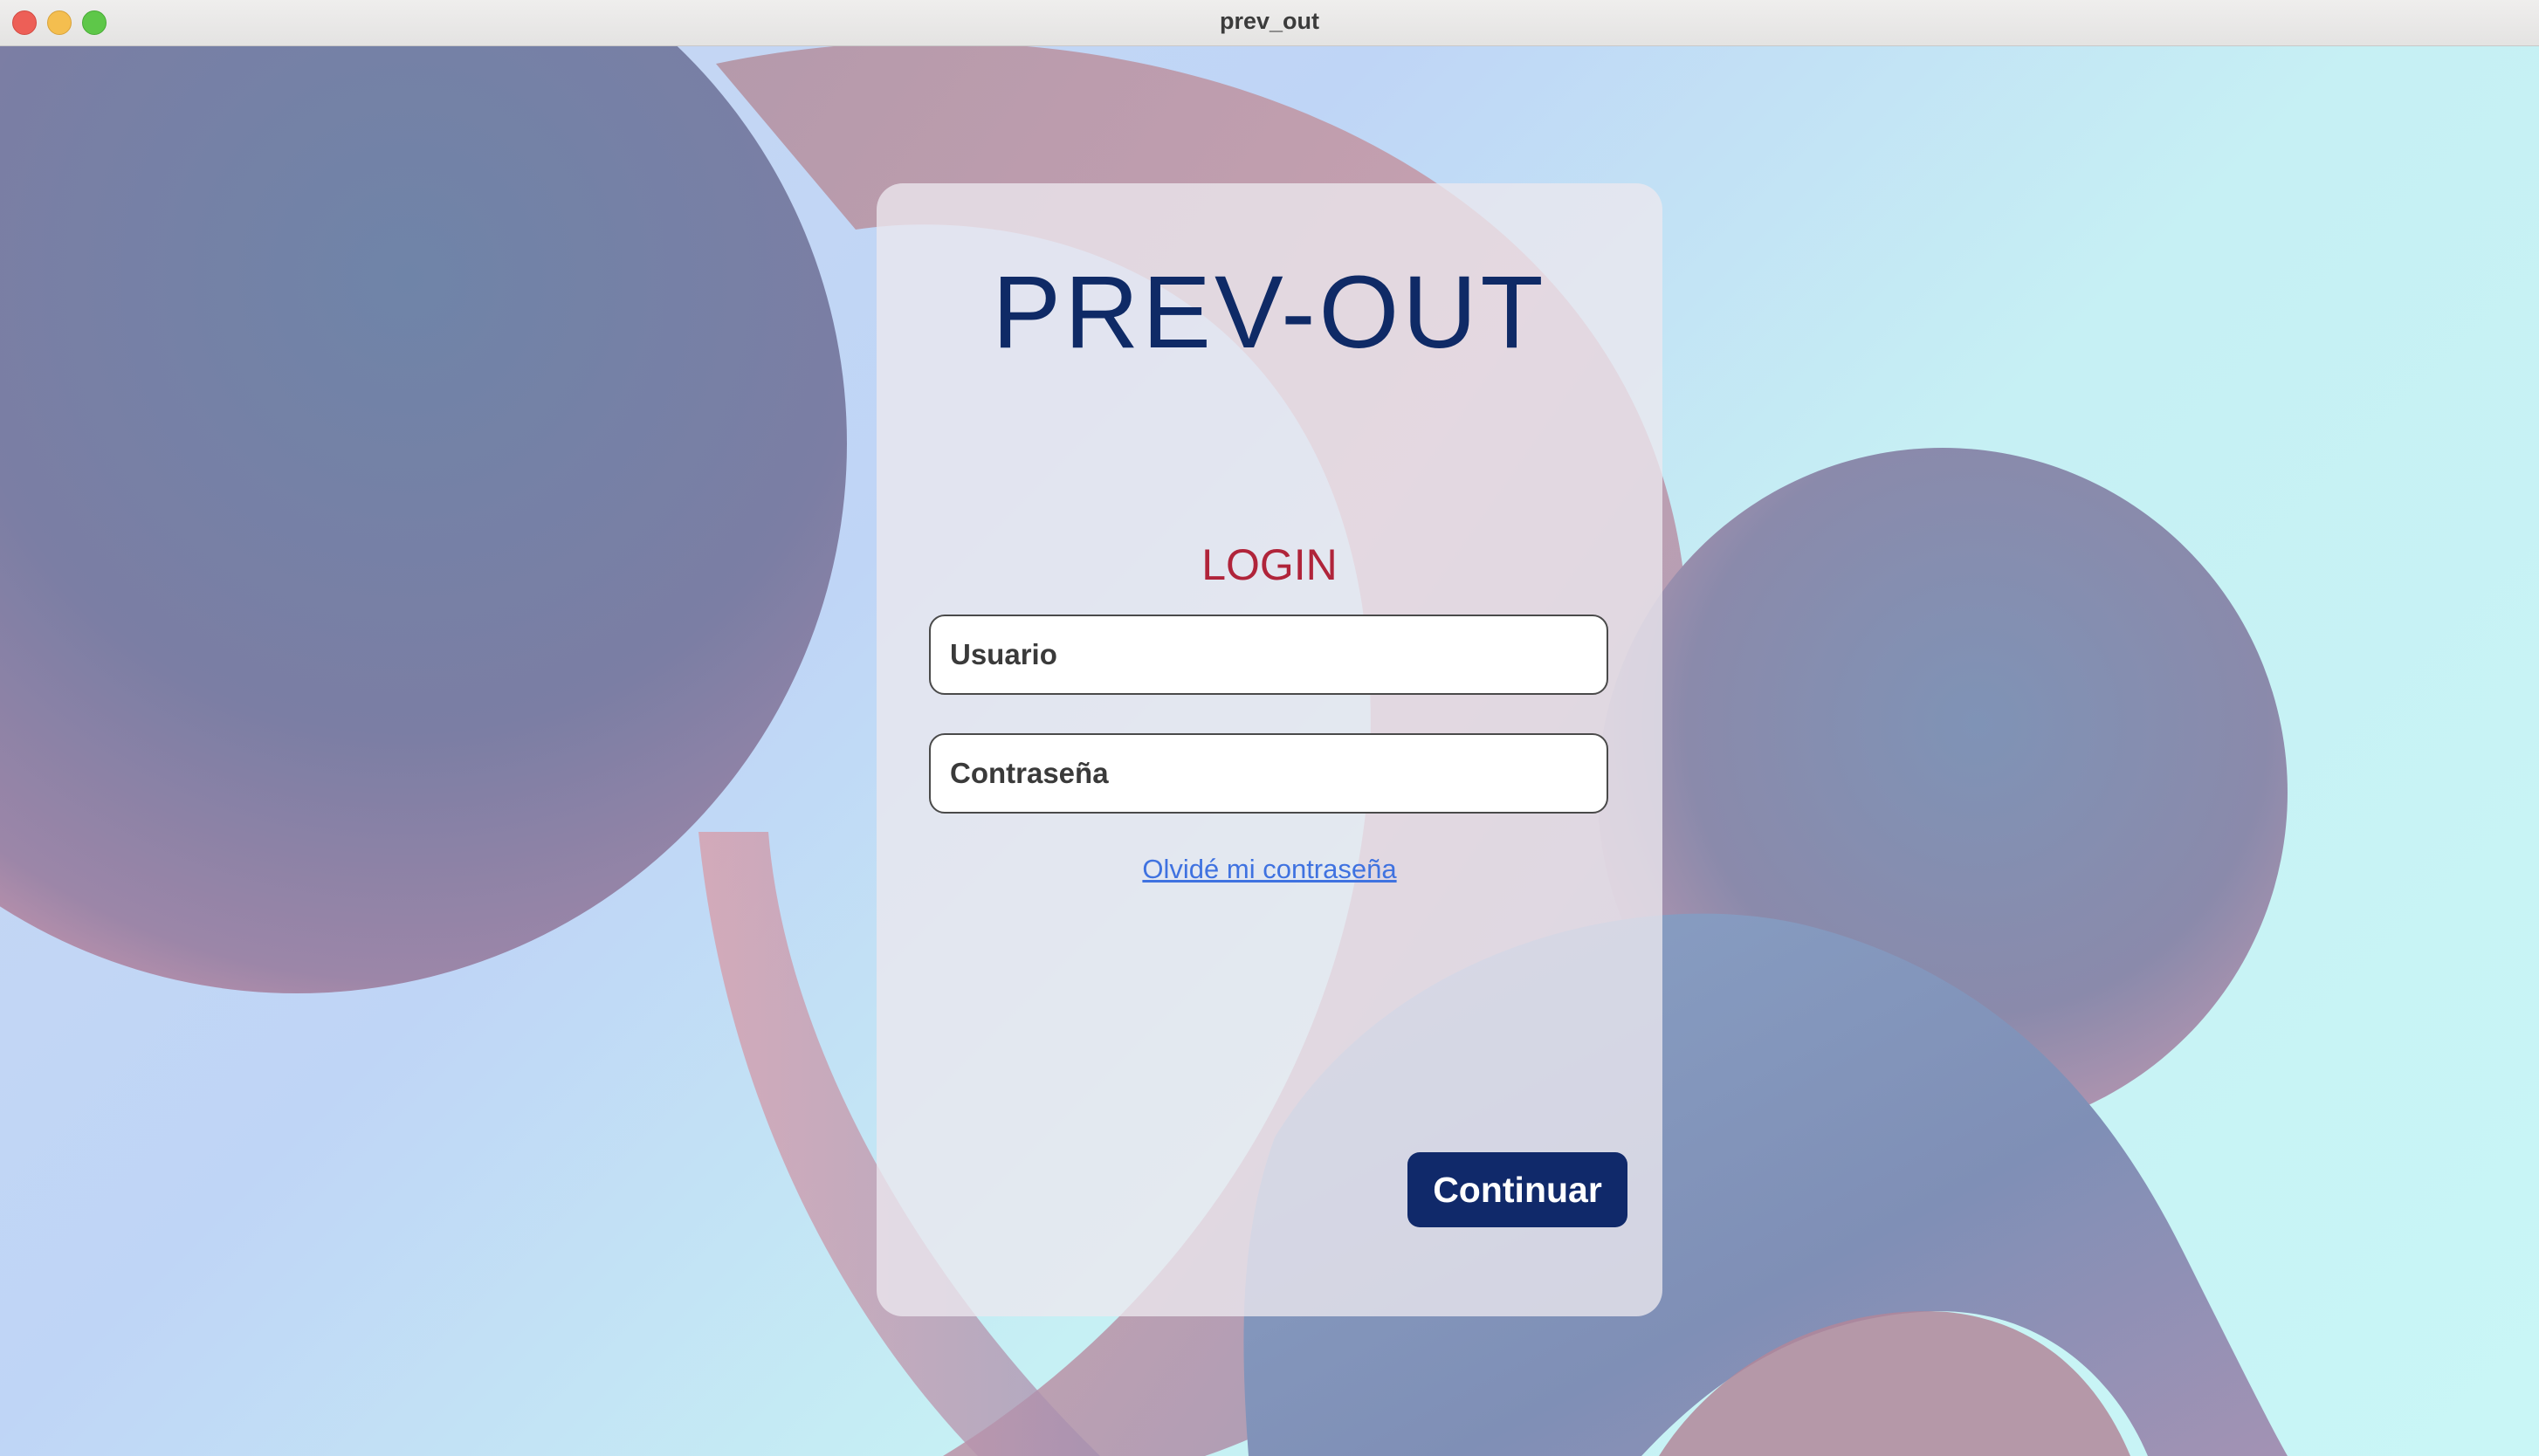 The image size is (2539, 1456). I want to click on continue-button: Continuar, so click(1517, 1189).